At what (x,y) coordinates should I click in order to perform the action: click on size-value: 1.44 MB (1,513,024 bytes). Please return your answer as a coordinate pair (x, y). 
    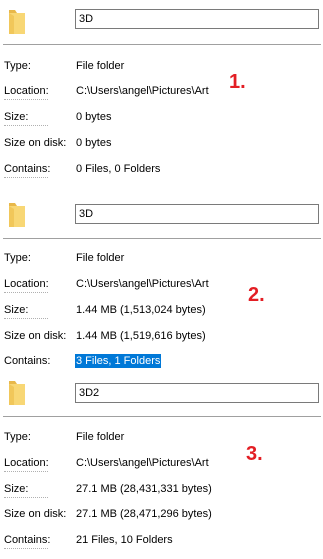
    Looking at the image, I should click on (141, 310).